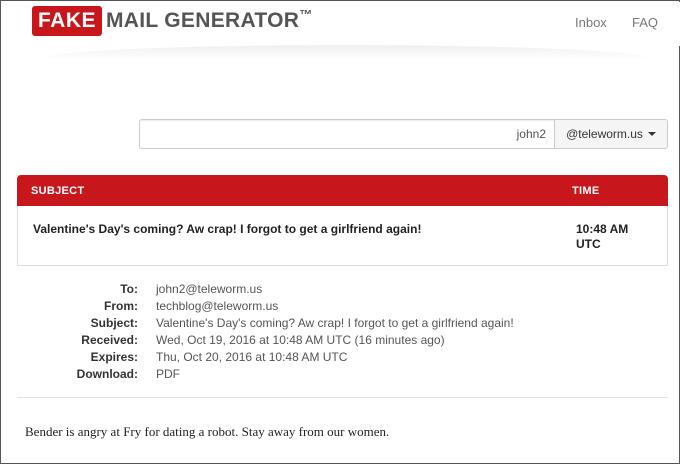 This screenshot has width=680, height=464. I want to click on detail-label: To:, so click(129, 289).